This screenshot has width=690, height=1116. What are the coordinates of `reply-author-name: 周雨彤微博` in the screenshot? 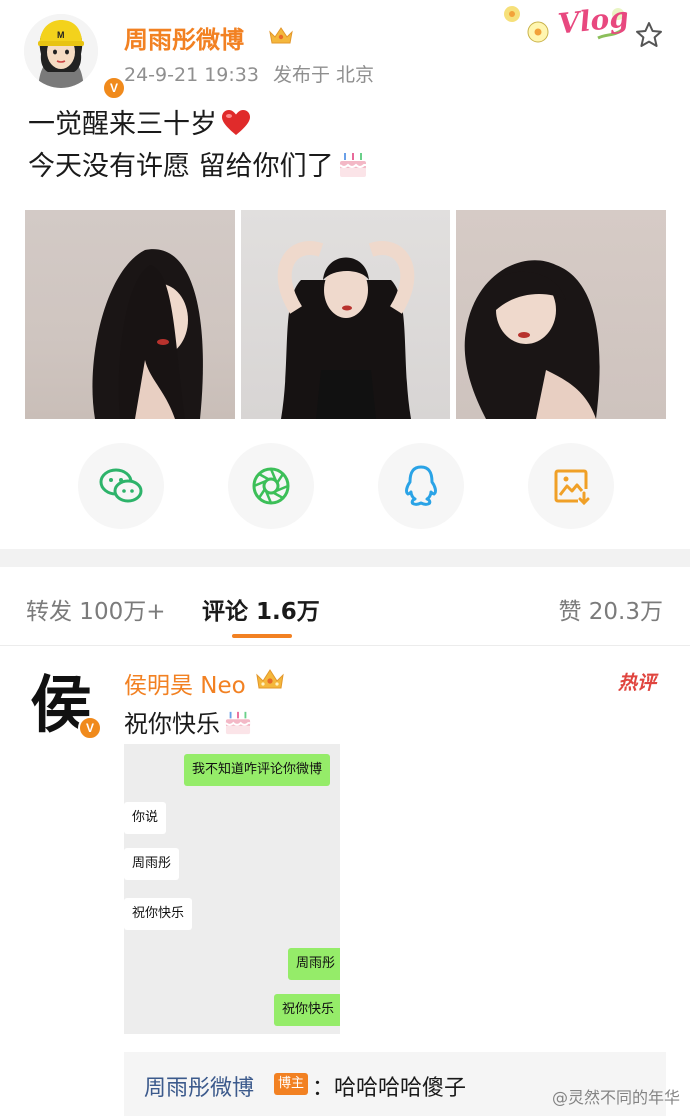 It's located at (199, 1086).